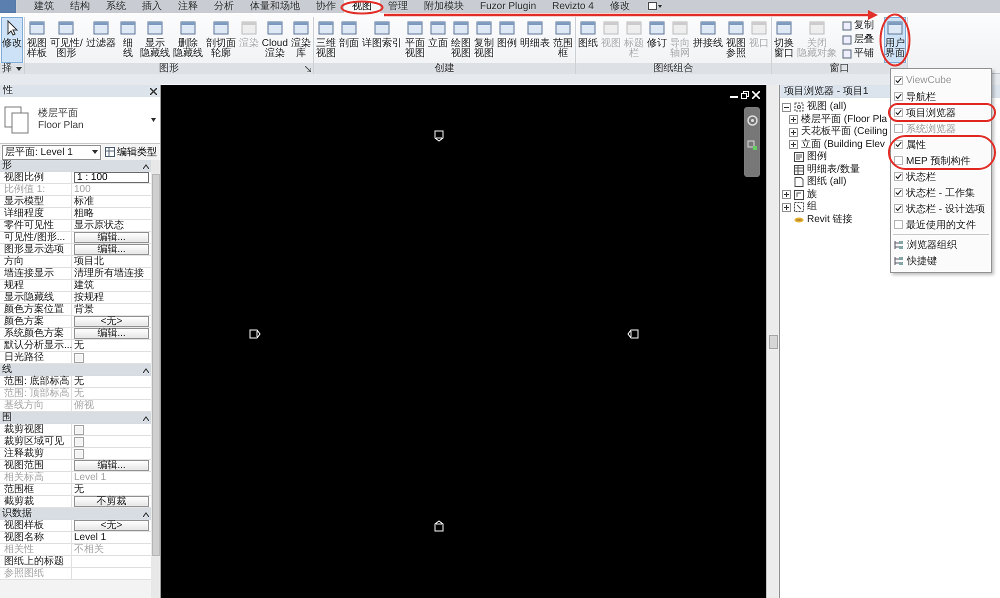 The image size is (1000, 598). I want to click on menu-item: 属性, so click(941, 144).